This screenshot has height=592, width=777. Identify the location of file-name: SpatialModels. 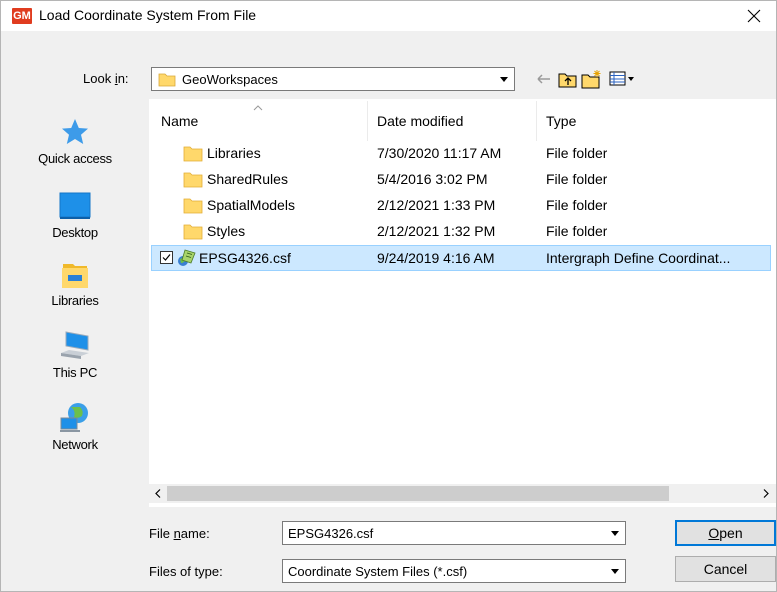
(251, 205).